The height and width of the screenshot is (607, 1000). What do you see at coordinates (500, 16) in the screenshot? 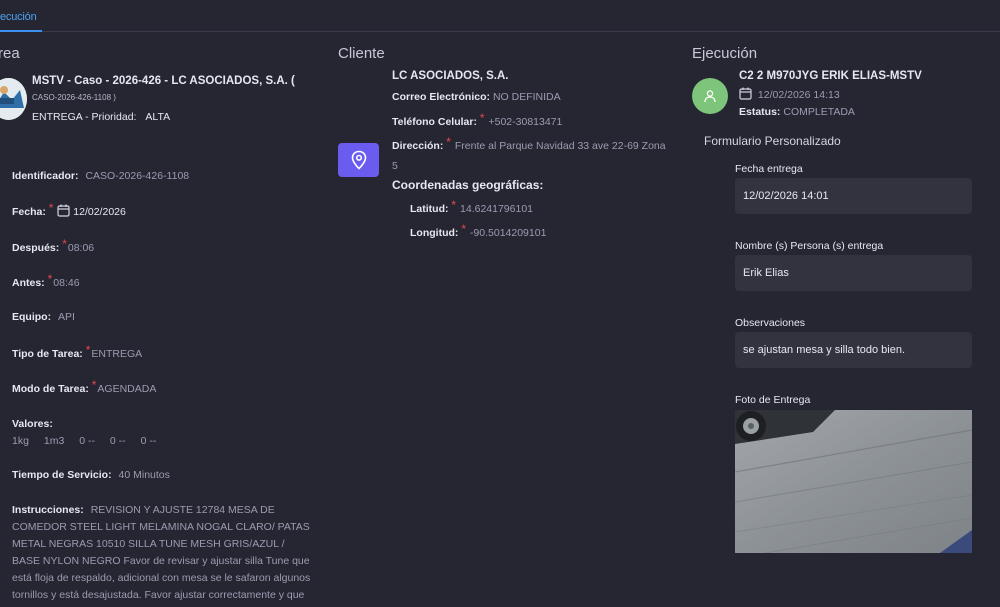
I see `tab-bar: ecución` at bounding box center [500, 16].